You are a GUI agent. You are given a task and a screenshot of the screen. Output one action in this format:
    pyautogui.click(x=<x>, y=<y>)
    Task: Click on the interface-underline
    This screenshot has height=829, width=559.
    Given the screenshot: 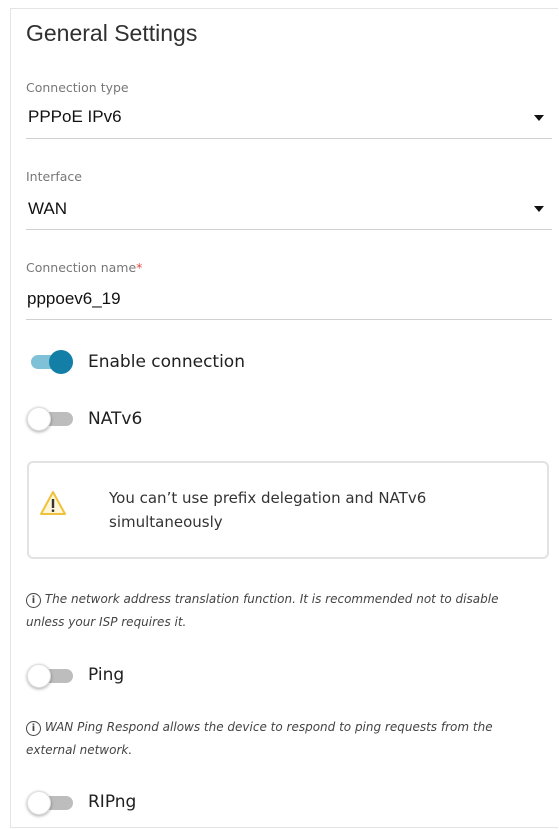 What is the action you would take?
    pyautogui.click(x=289, y=229)
    